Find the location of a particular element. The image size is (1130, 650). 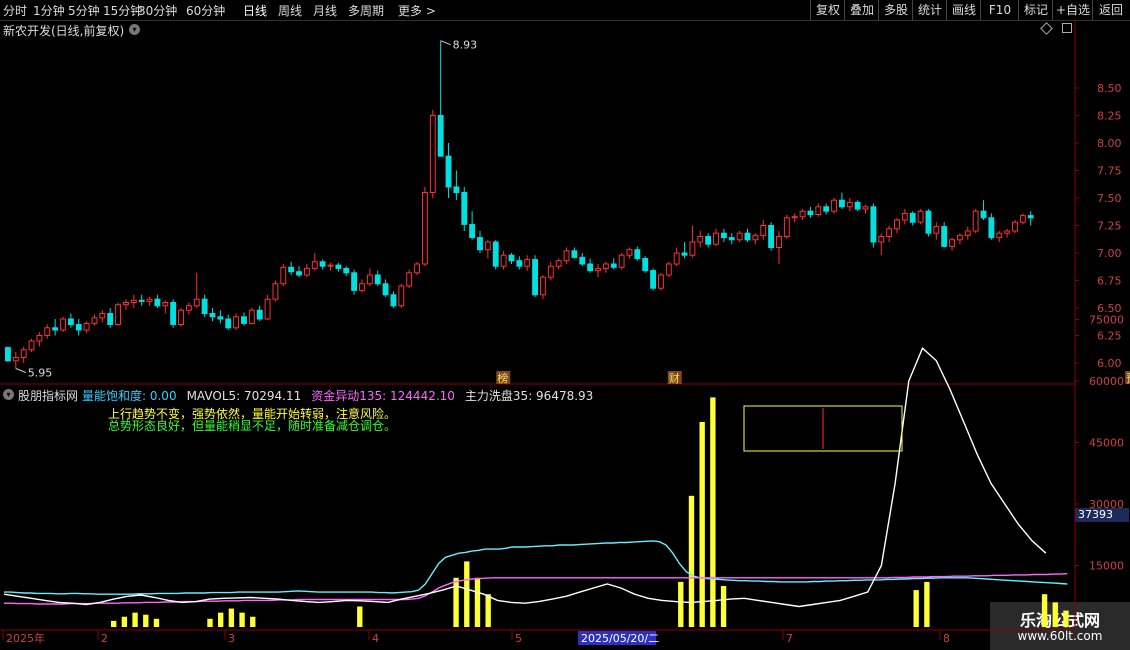

low-label: 5.95 is located at coordinates (40, 373).